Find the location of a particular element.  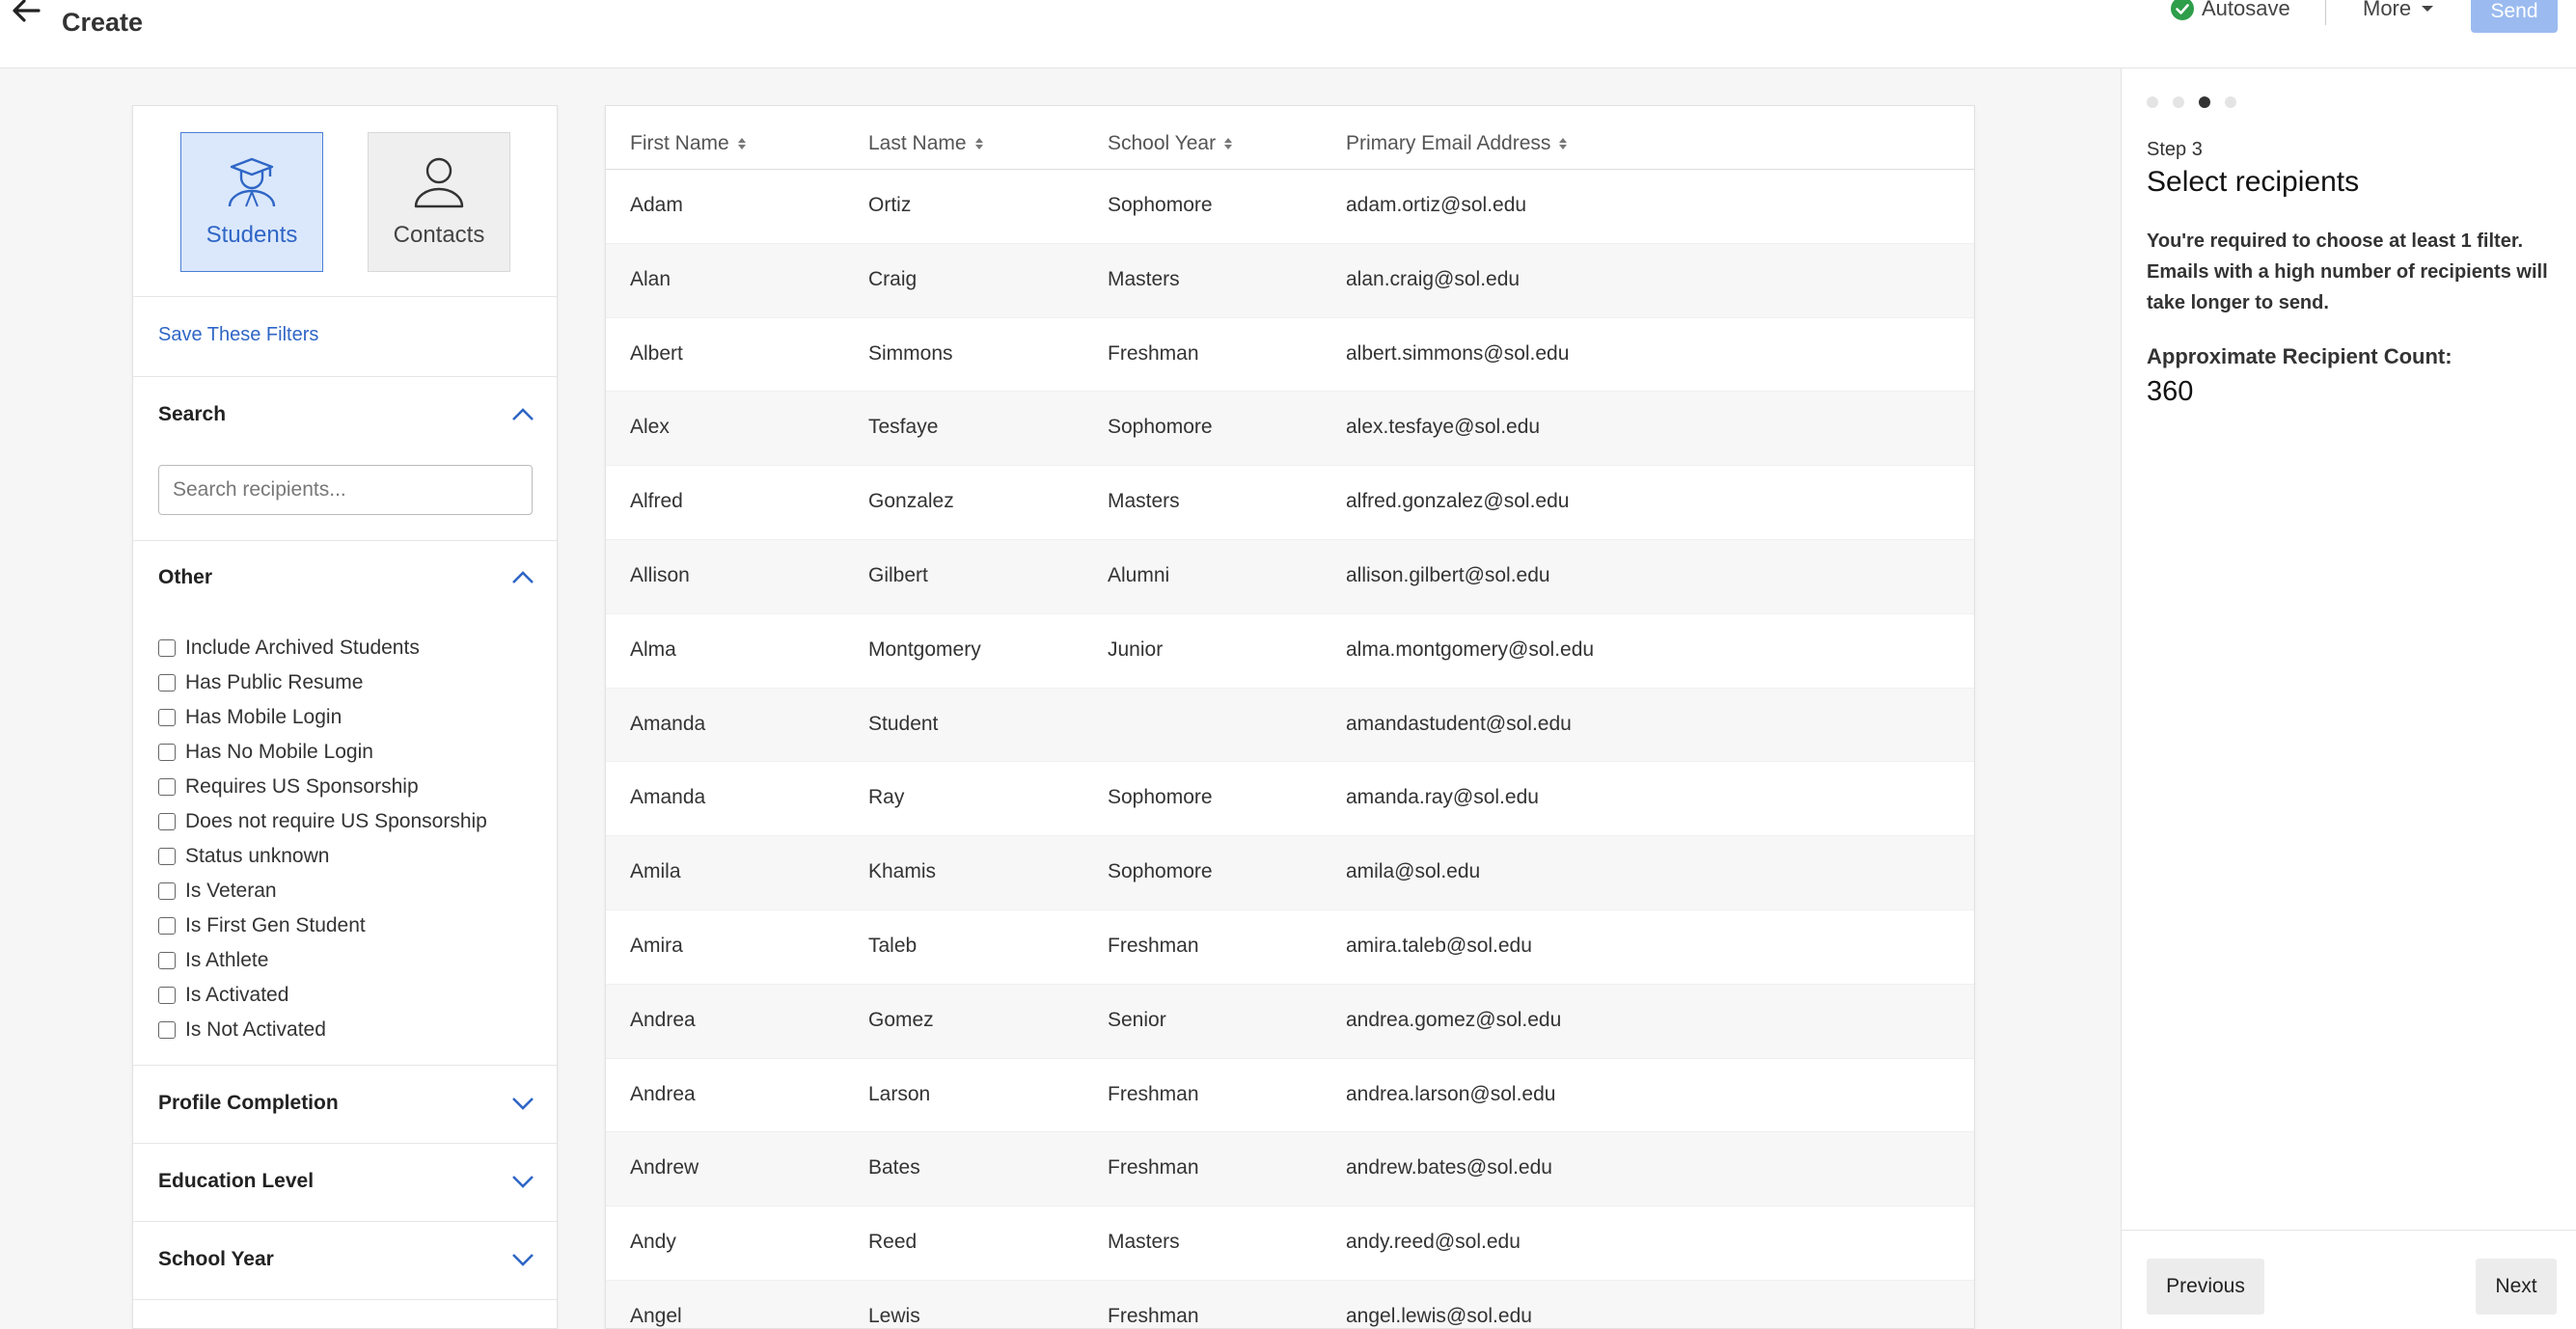

email-cell: andrew.bates@sol.edu is located at coordinates (1449, 1168).